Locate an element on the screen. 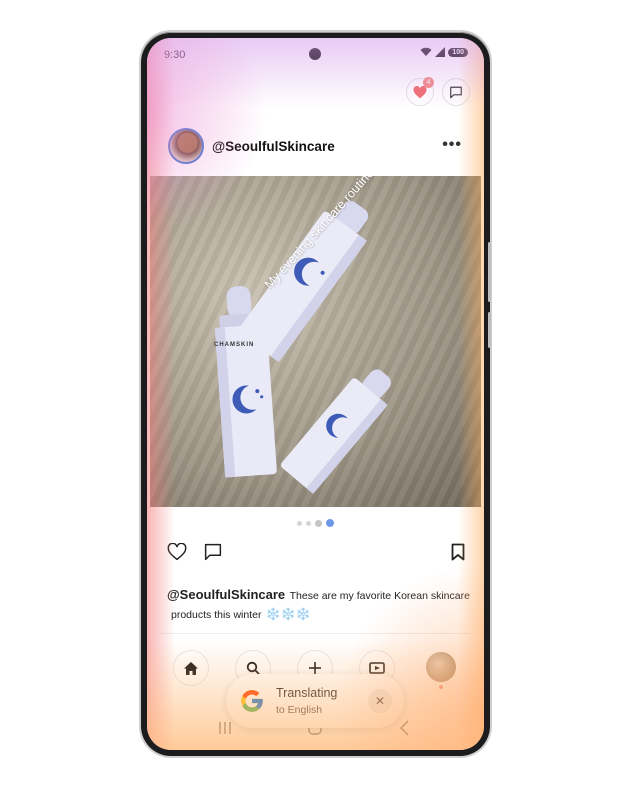 The image size is (625, 792). power-button is located at coordinates (489, 330).